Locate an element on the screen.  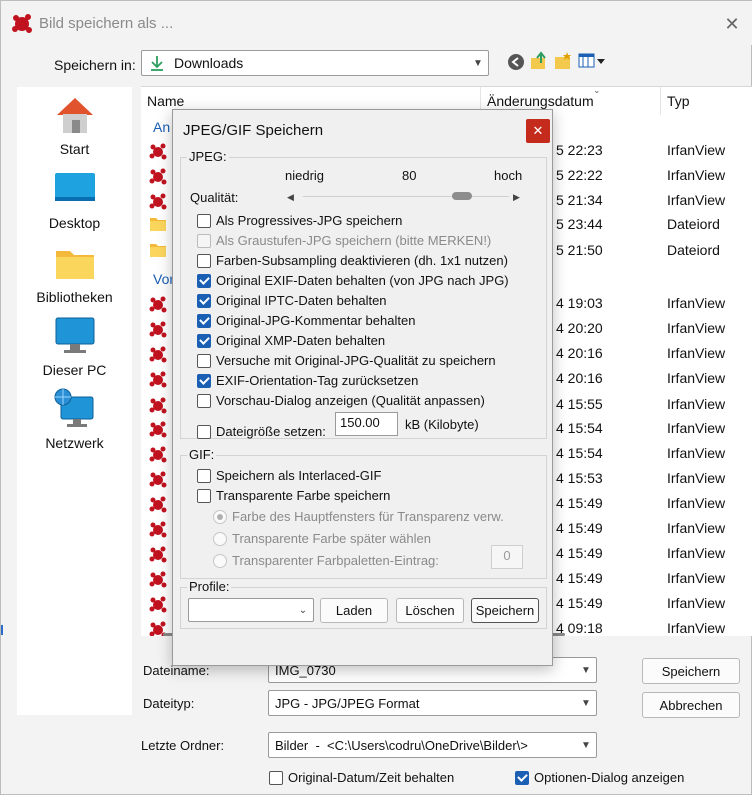
place-start: Start is located at coordinates (74, 125).